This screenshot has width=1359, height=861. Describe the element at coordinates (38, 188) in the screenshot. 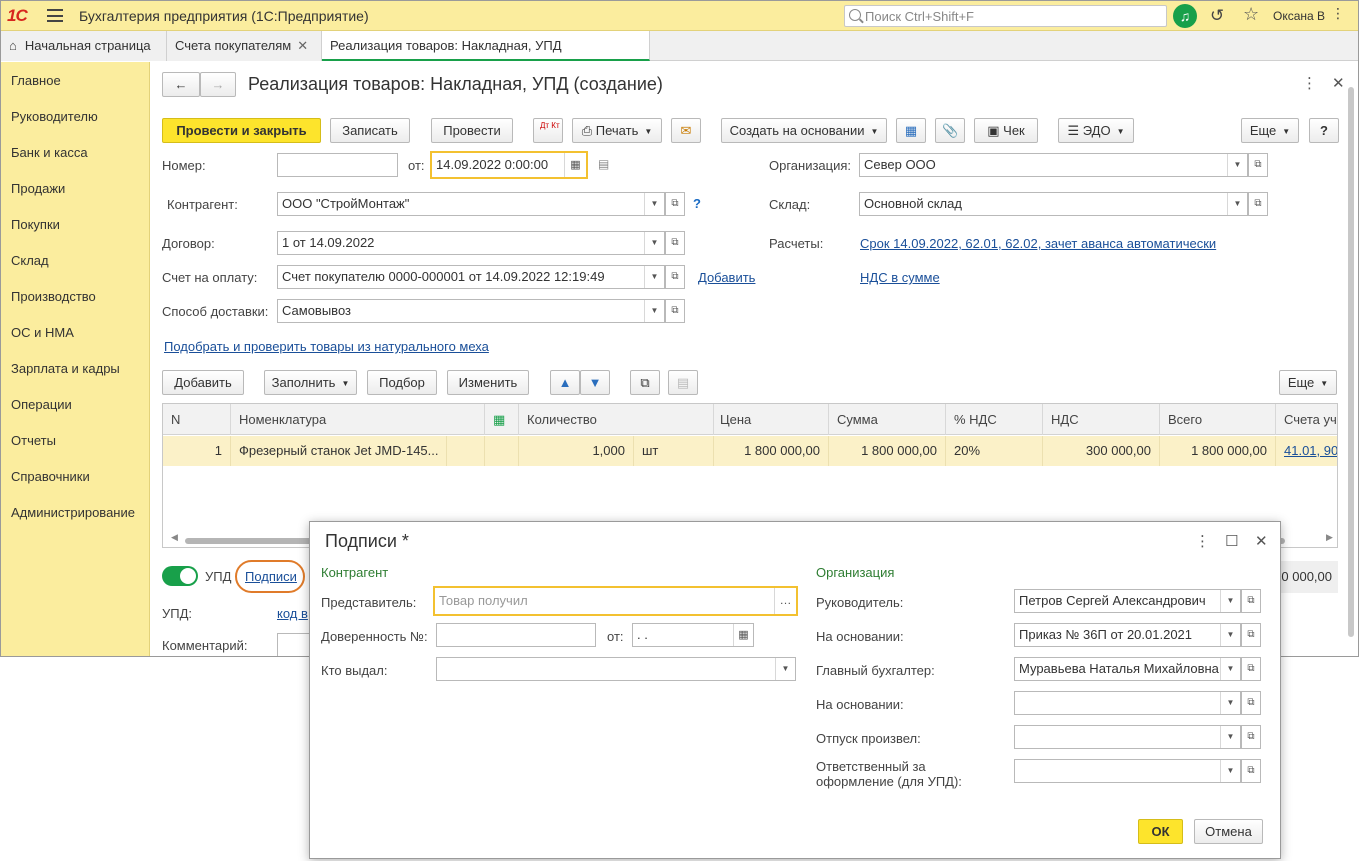

I see `sidebar-item-sales: Продажи` at that location.